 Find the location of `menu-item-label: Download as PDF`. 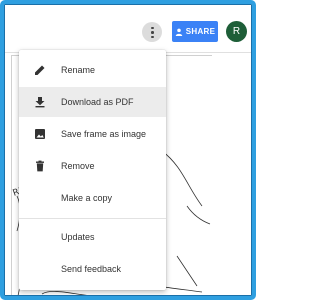

menu-item-label: Download as PDF is located at coordinates (97, 102).